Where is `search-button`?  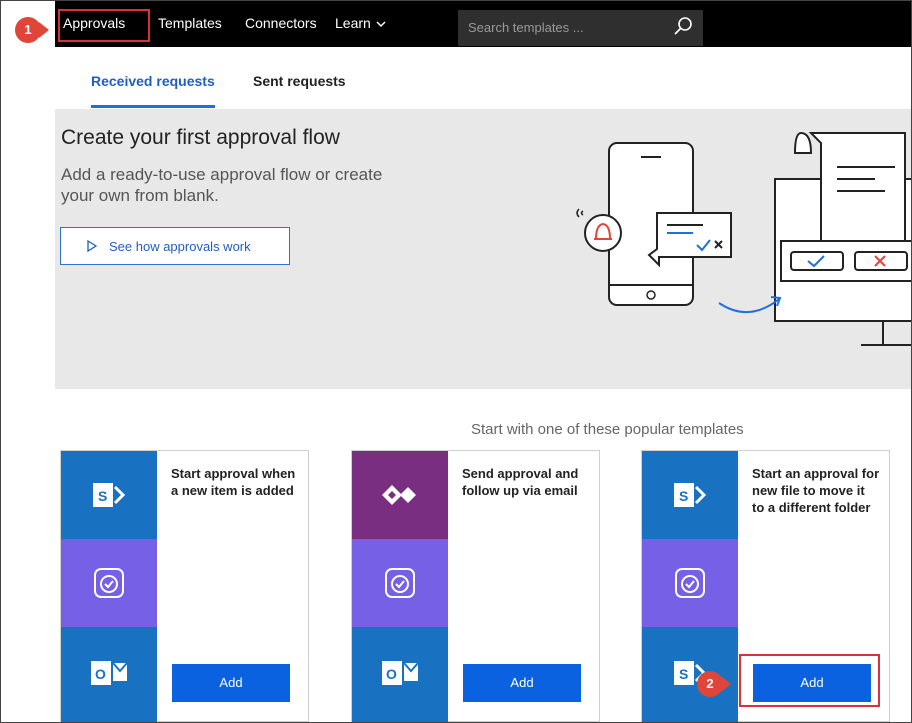
search-button is located at coordinates (683, 28).